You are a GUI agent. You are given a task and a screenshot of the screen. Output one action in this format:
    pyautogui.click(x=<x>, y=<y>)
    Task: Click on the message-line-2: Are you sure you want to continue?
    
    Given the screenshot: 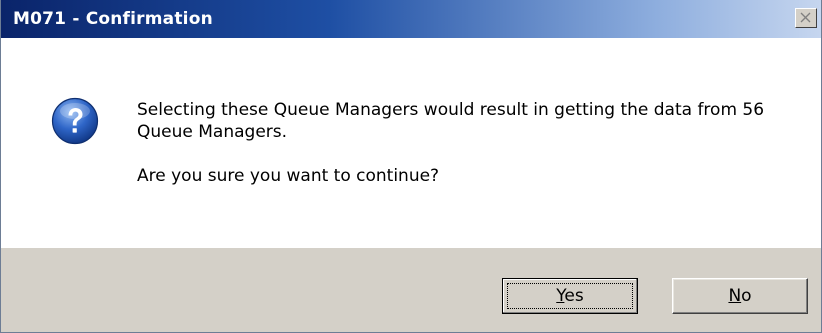 What is the action you would take?
    pyautogui.click(x=288, y=176)
    